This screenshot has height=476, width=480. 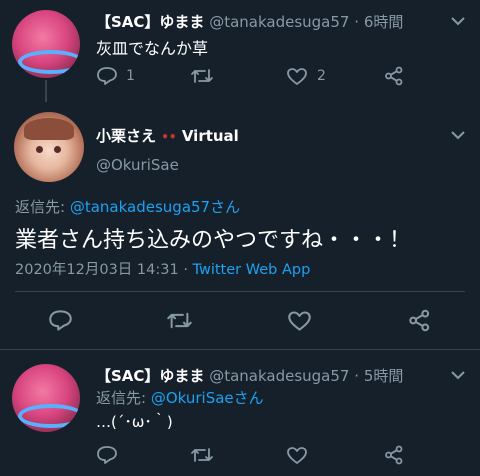 I want to click on client-link: Twitter Web App, so click(x=252, y=270).